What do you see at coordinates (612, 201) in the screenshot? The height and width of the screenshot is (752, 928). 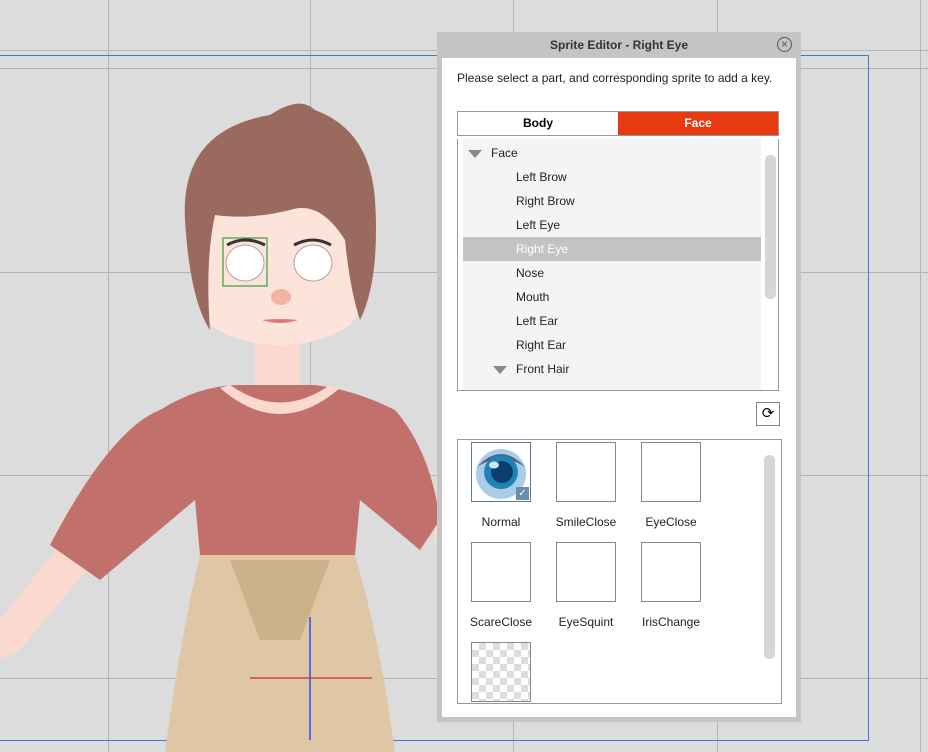 I see `tree-item: Right Brow` at bounding box center [612, 201].